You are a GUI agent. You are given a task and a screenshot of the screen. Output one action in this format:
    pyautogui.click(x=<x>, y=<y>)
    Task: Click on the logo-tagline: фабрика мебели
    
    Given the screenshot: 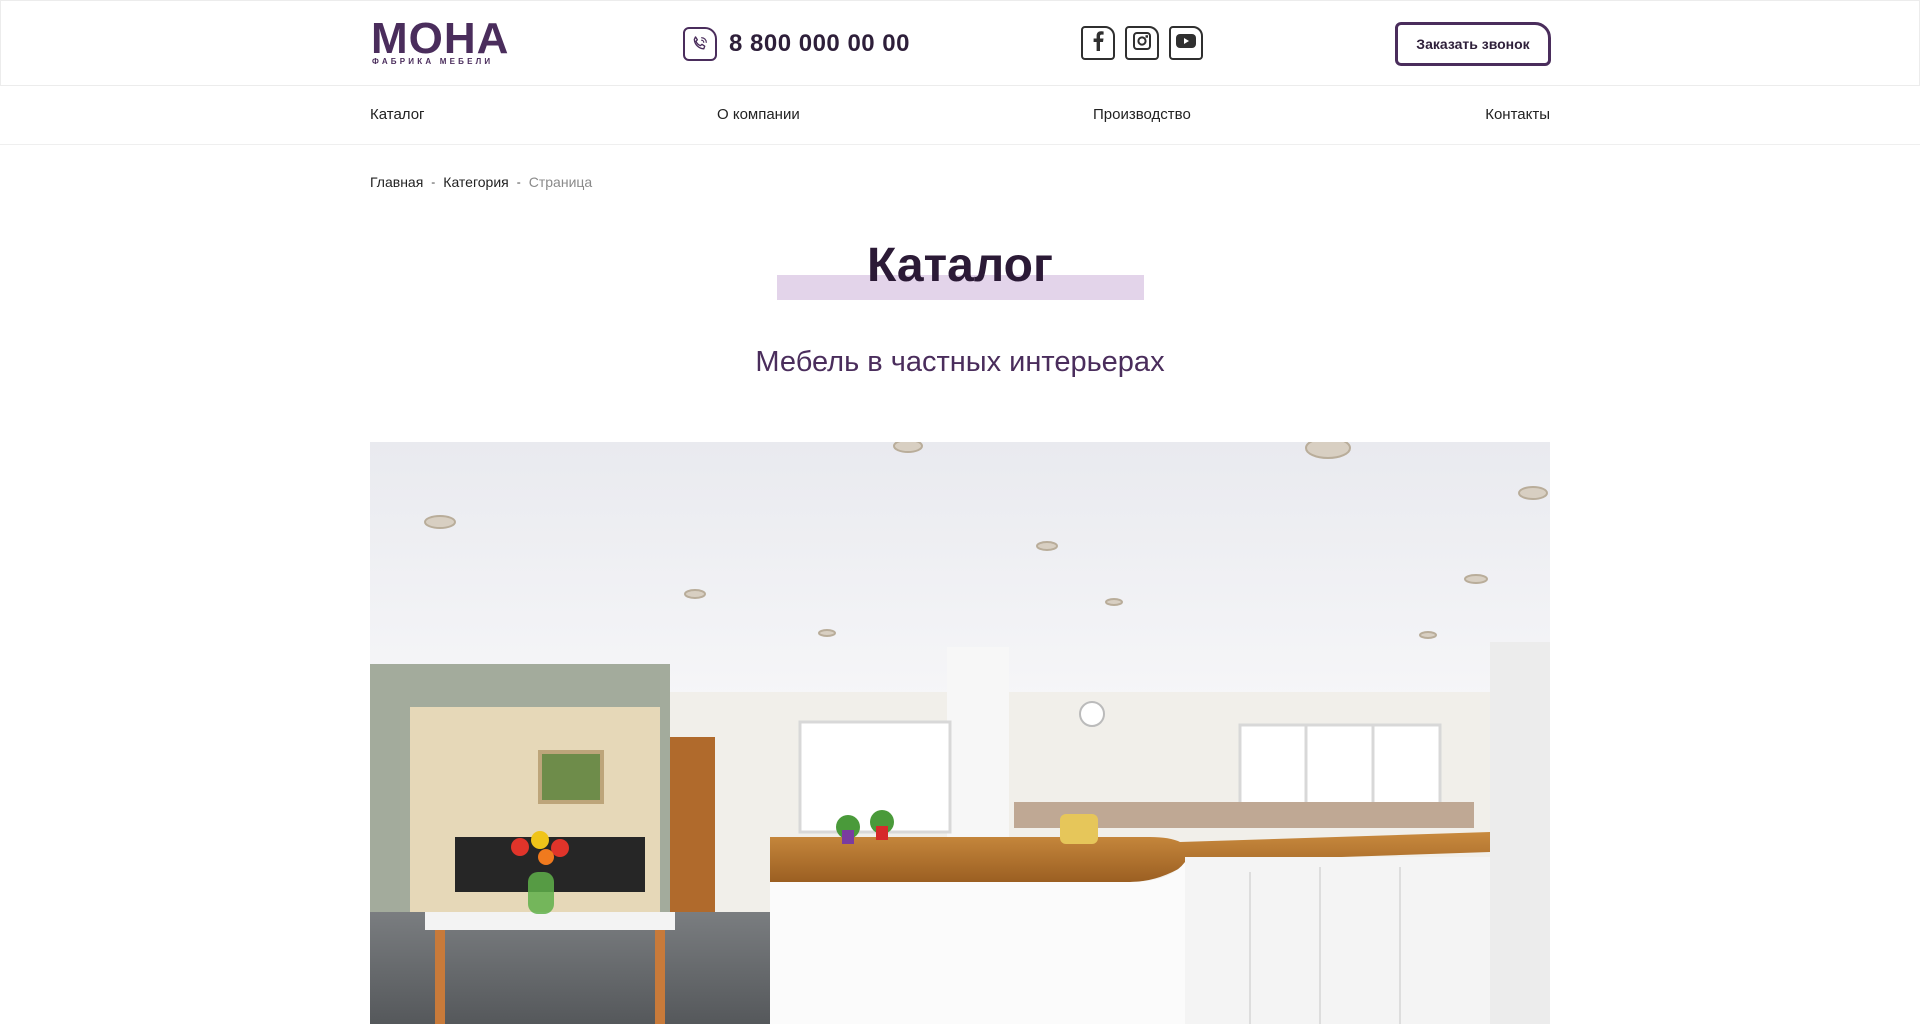 What is the action you would take?
    pyautogui.click(x=433, y=61)
    